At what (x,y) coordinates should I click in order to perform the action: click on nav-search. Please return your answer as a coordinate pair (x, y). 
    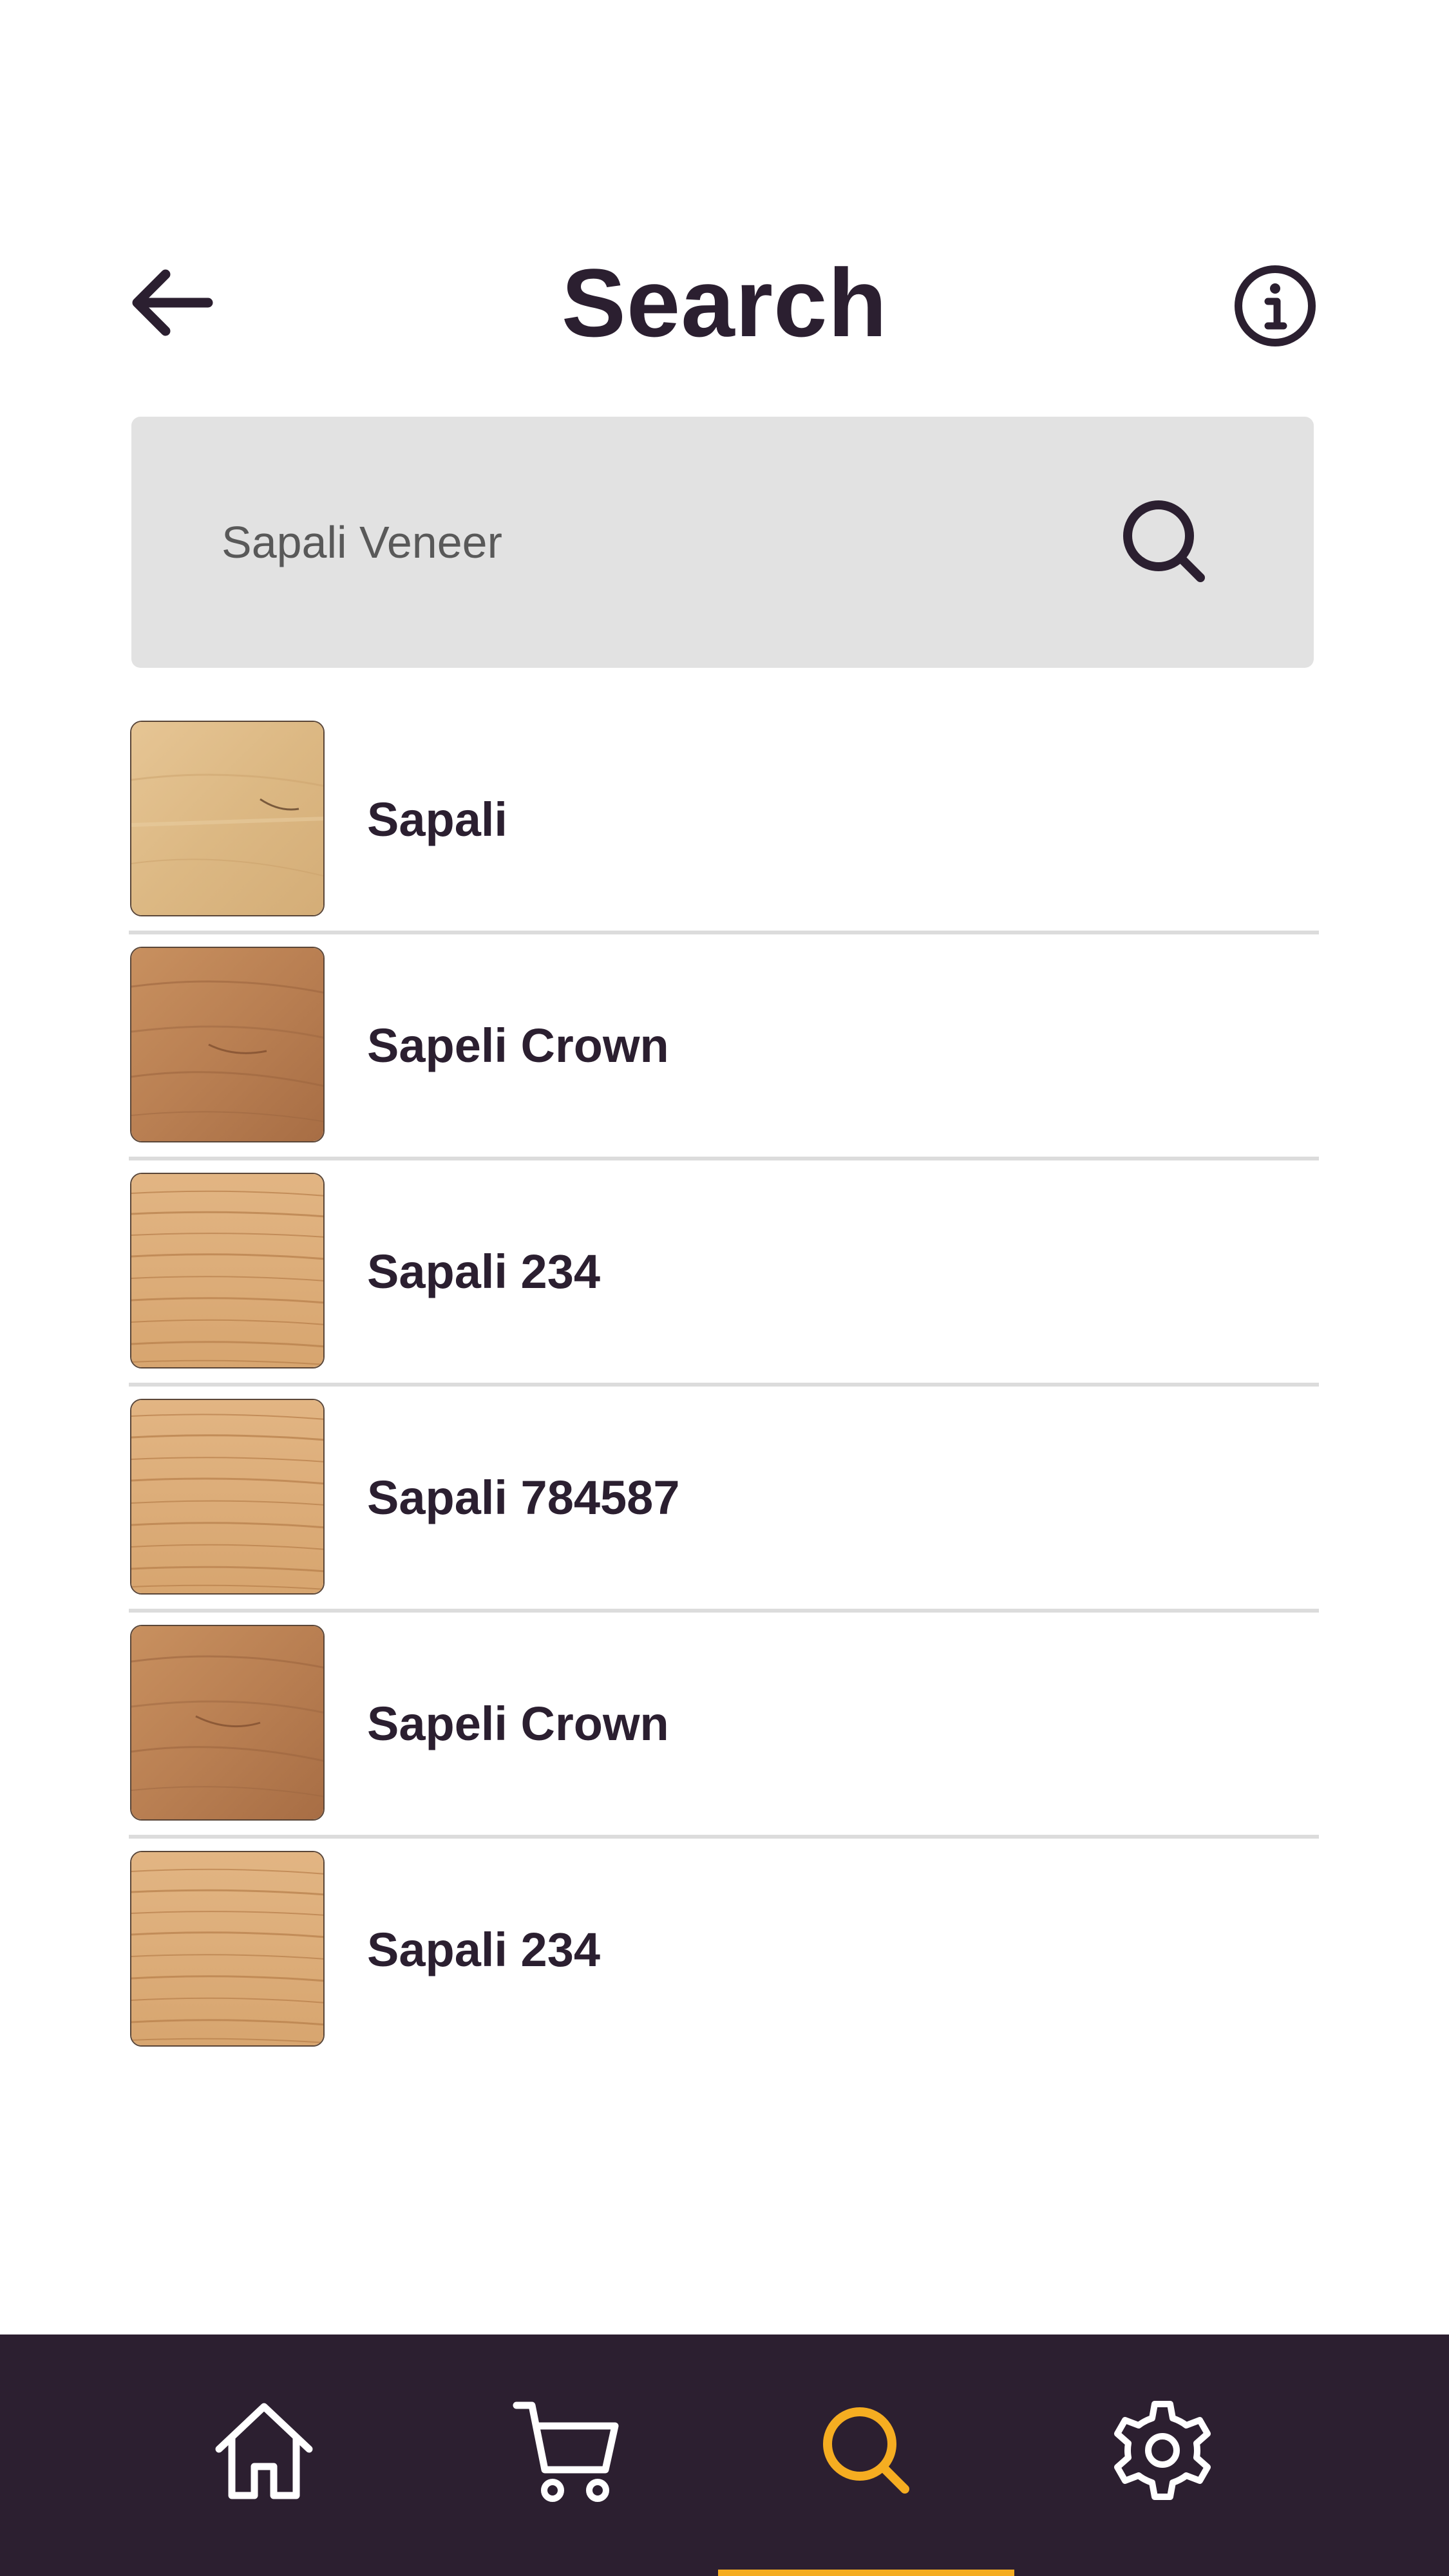
    Looking at the image, I should click on (866, 2456).